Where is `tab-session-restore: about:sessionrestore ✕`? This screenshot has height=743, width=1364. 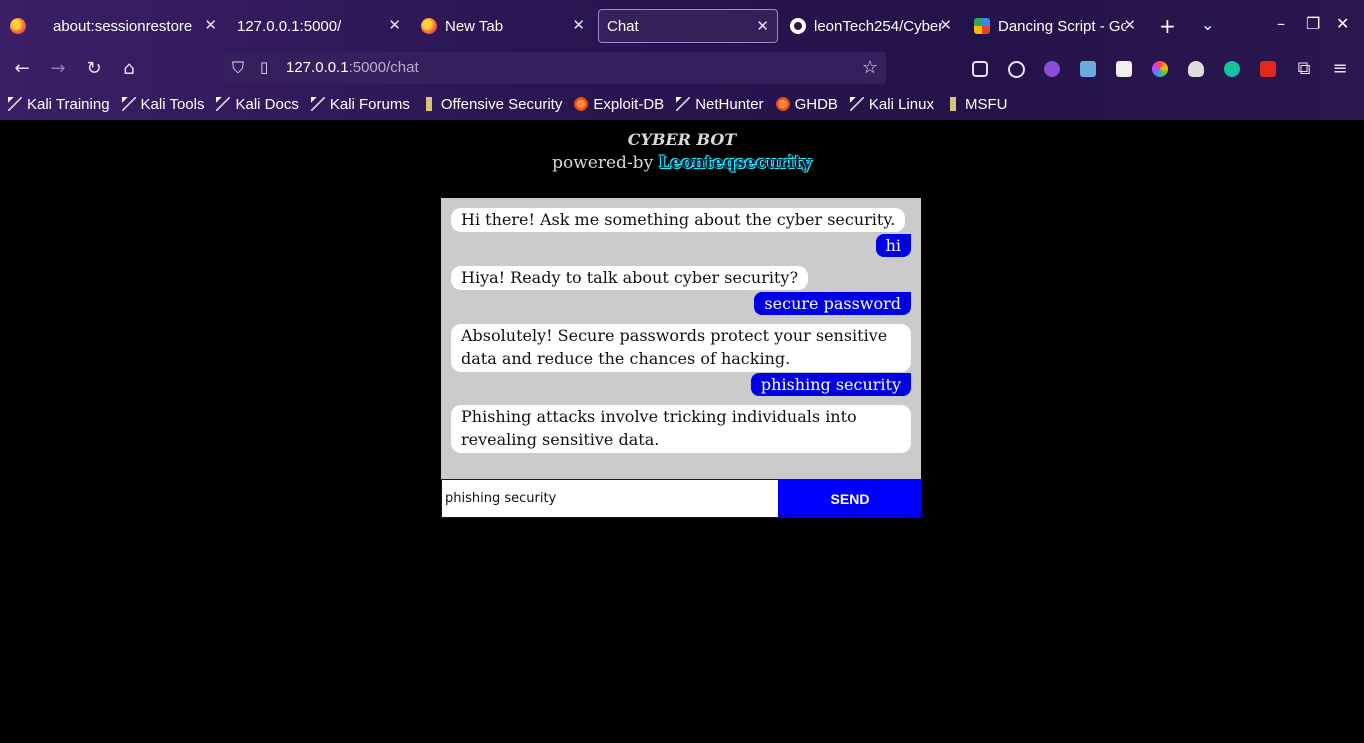 tab-session-restore: about:sessionrestore ✕ is located at coordinates (135, 26).